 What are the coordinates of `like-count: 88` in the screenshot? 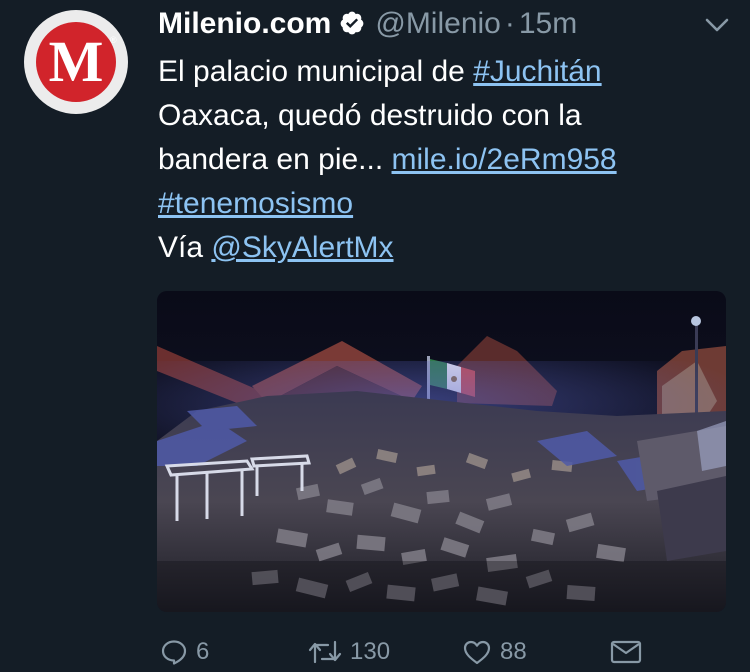 It's located at (513, 651).